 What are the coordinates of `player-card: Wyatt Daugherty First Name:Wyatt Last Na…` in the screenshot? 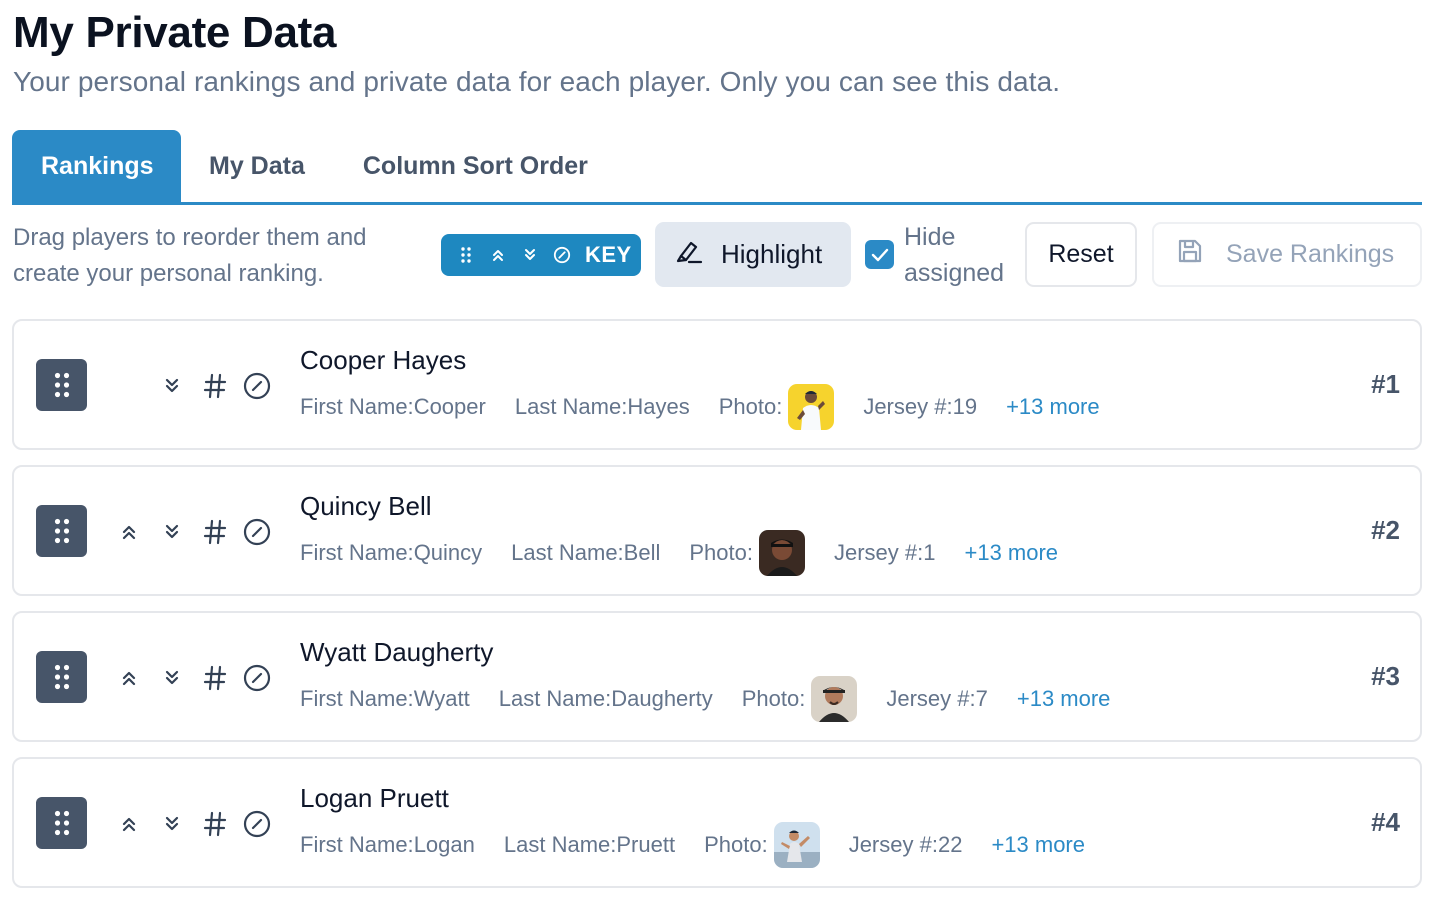 It's located at (717, 676).